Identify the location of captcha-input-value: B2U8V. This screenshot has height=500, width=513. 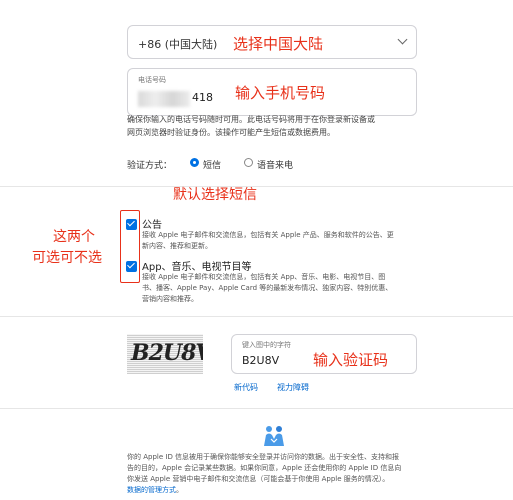
(261, 360).